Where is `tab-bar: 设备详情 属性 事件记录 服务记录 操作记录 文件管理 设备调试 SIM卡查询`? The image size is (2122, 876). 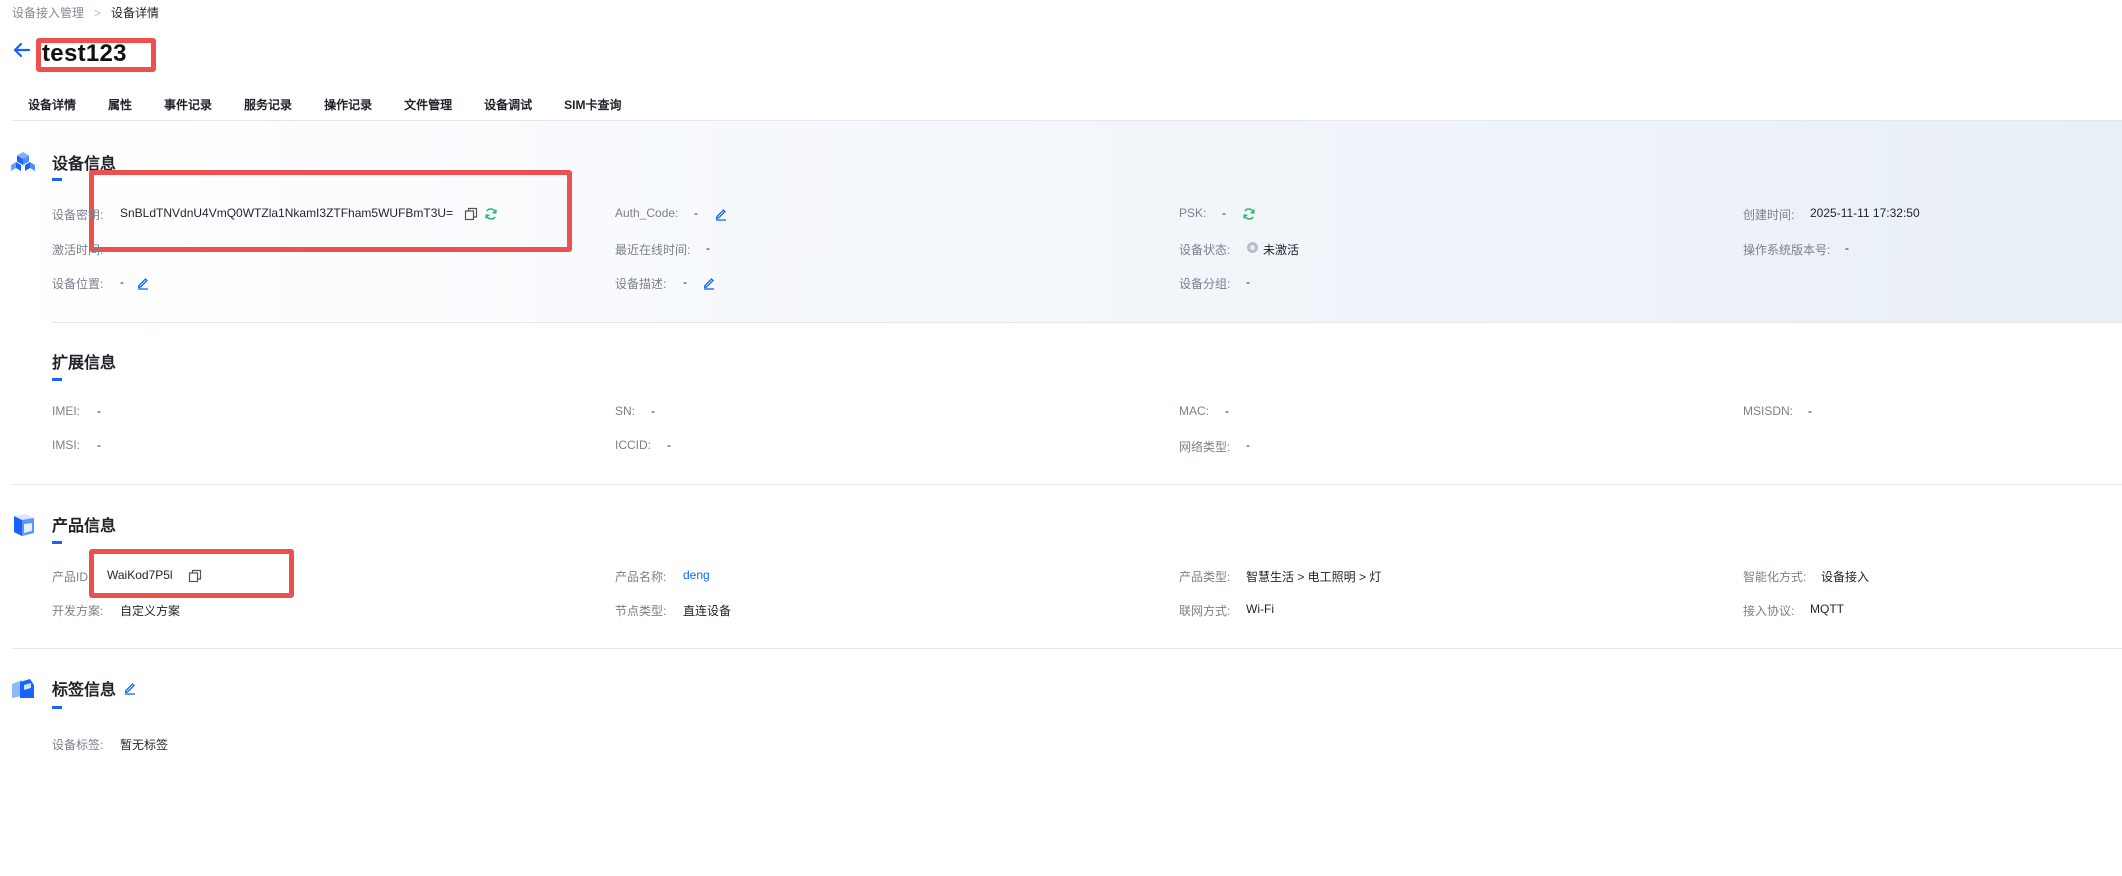
tab-bar: 设备详情 属性 事件记录 服务记录 操作记录 文件管理 设备调试 SIM卡查询 is located at coordinates (324, 109).